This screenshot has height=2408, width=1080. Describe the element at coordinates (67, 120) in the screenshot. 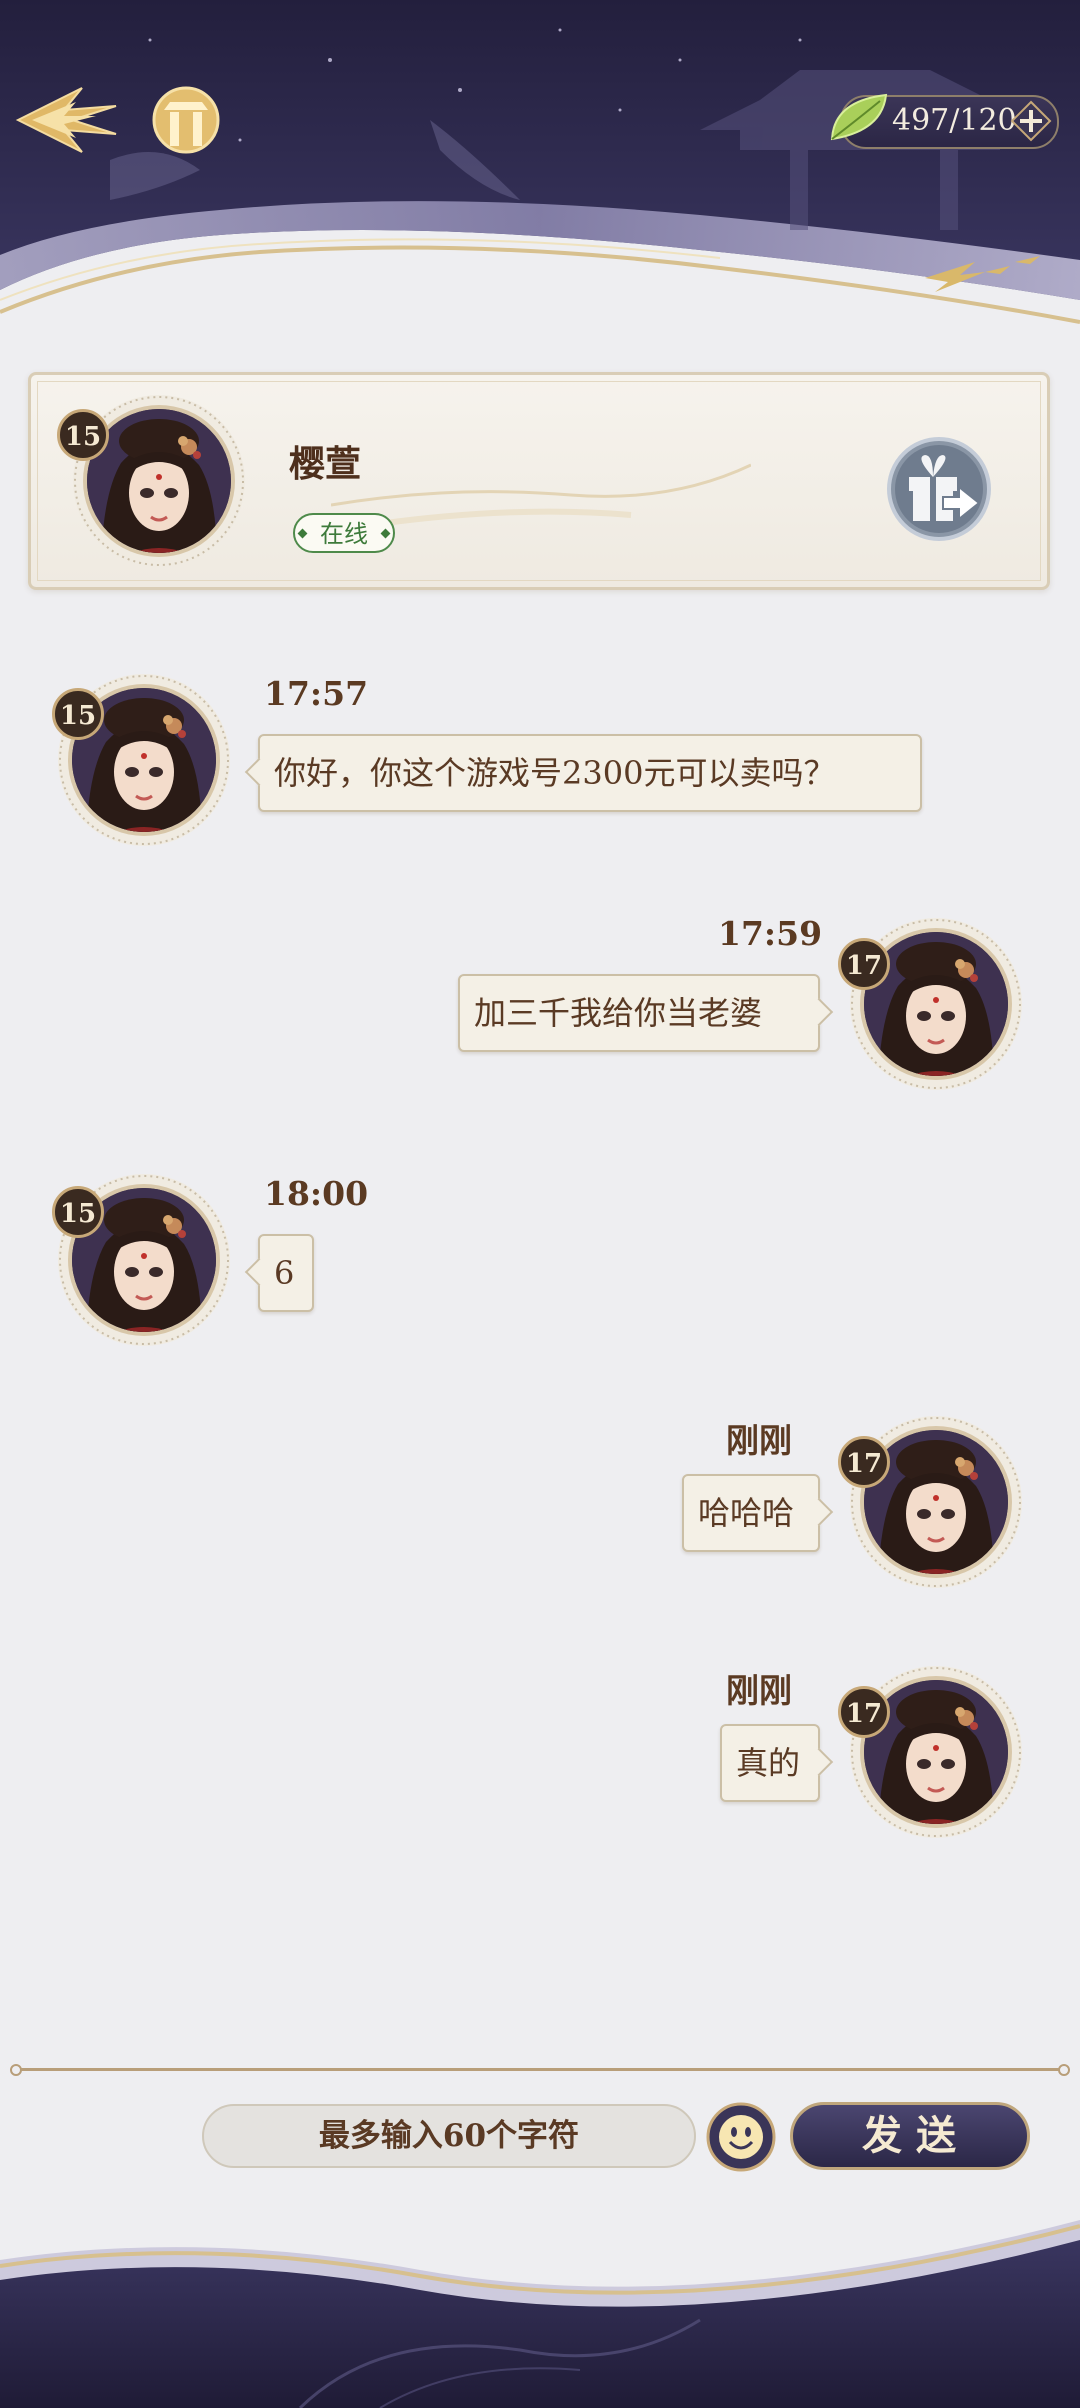

I see `back-arrow-icon` at that location.